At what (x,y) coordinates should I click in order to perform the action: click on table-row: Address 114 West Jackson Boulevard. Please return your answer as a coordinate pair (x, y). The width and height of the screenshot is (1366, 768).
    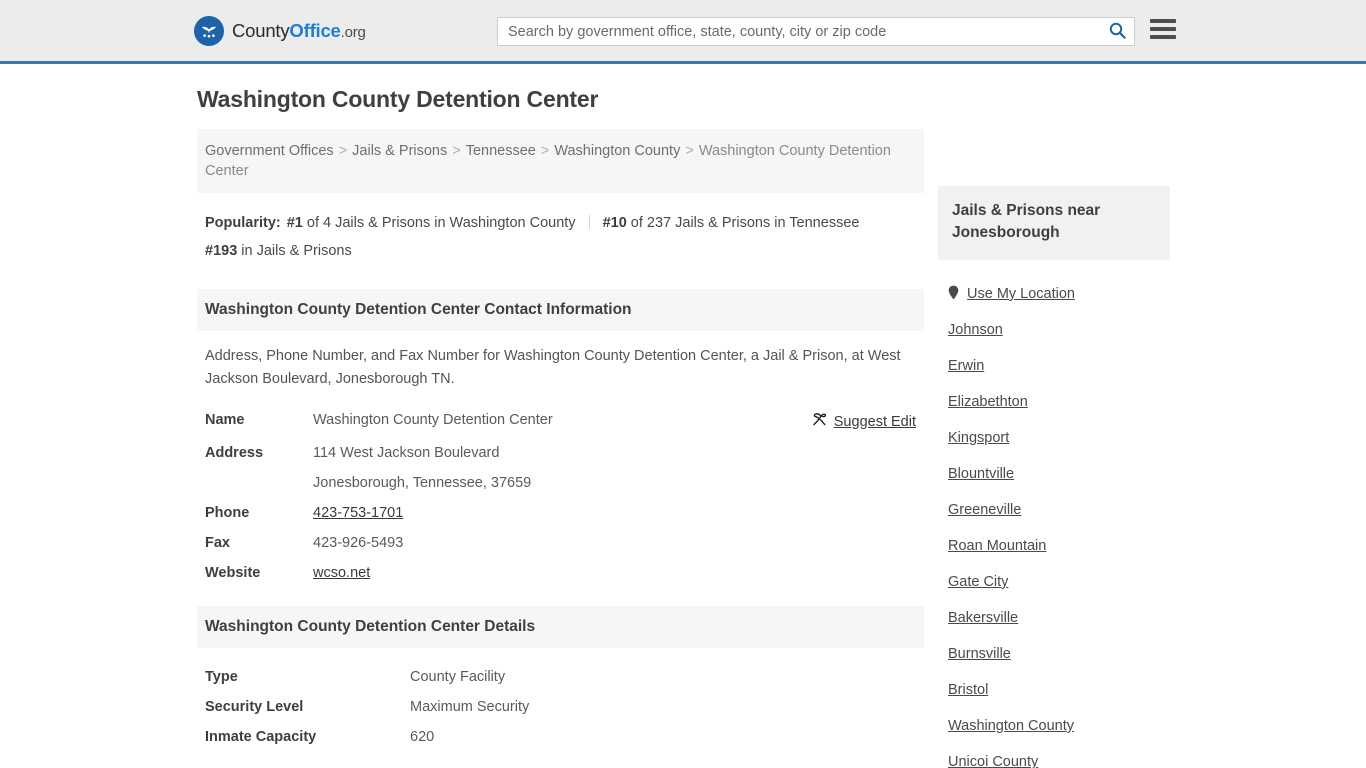
    Looking at the image, I should click on (560, 453).